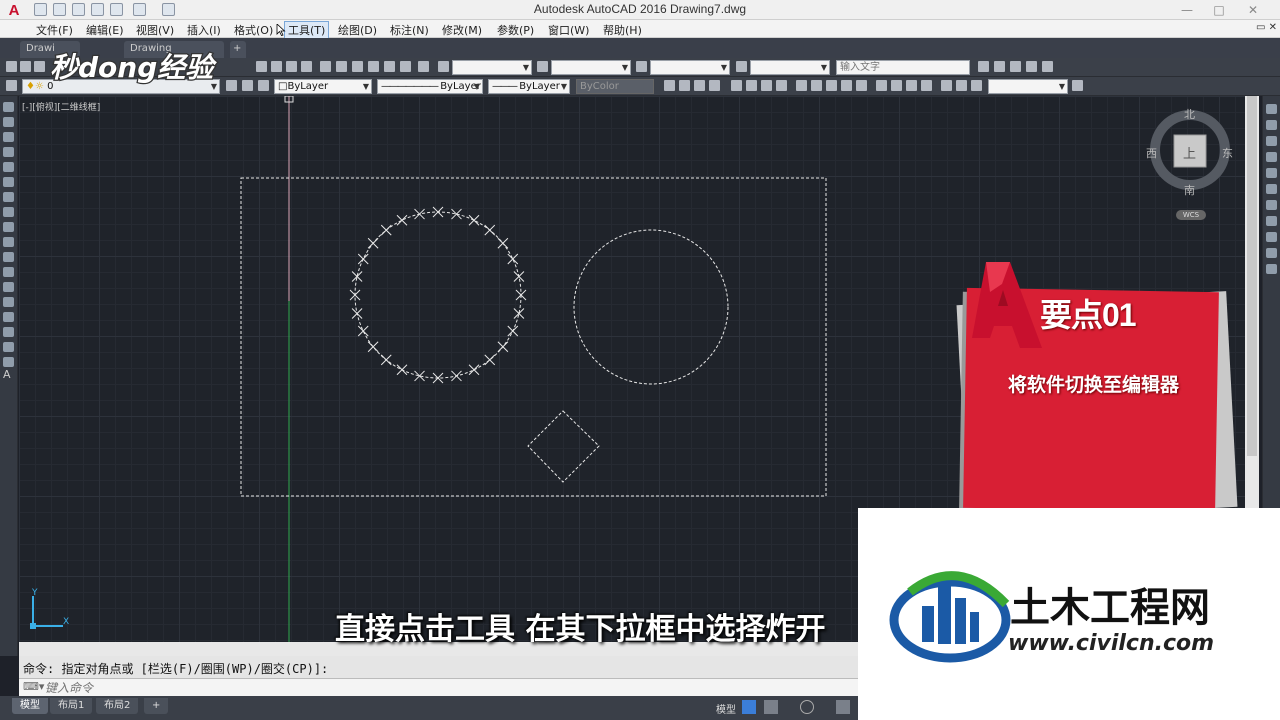  Describe the element at coordinates (816, 85) in the screenshot. I see `dim-baseline-icon` at that location.